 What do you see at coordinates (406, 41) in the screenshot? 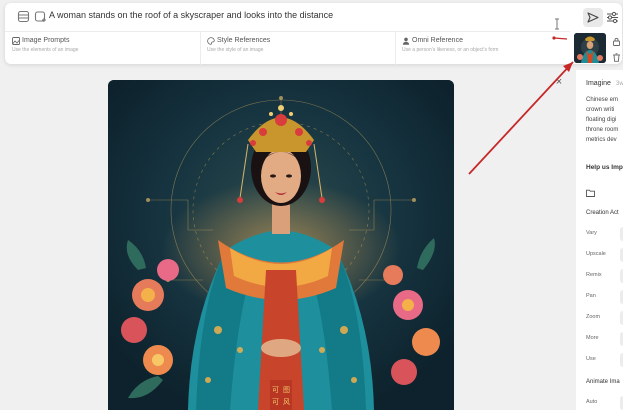
I see `person-icon` at bounding box center [406, 41].